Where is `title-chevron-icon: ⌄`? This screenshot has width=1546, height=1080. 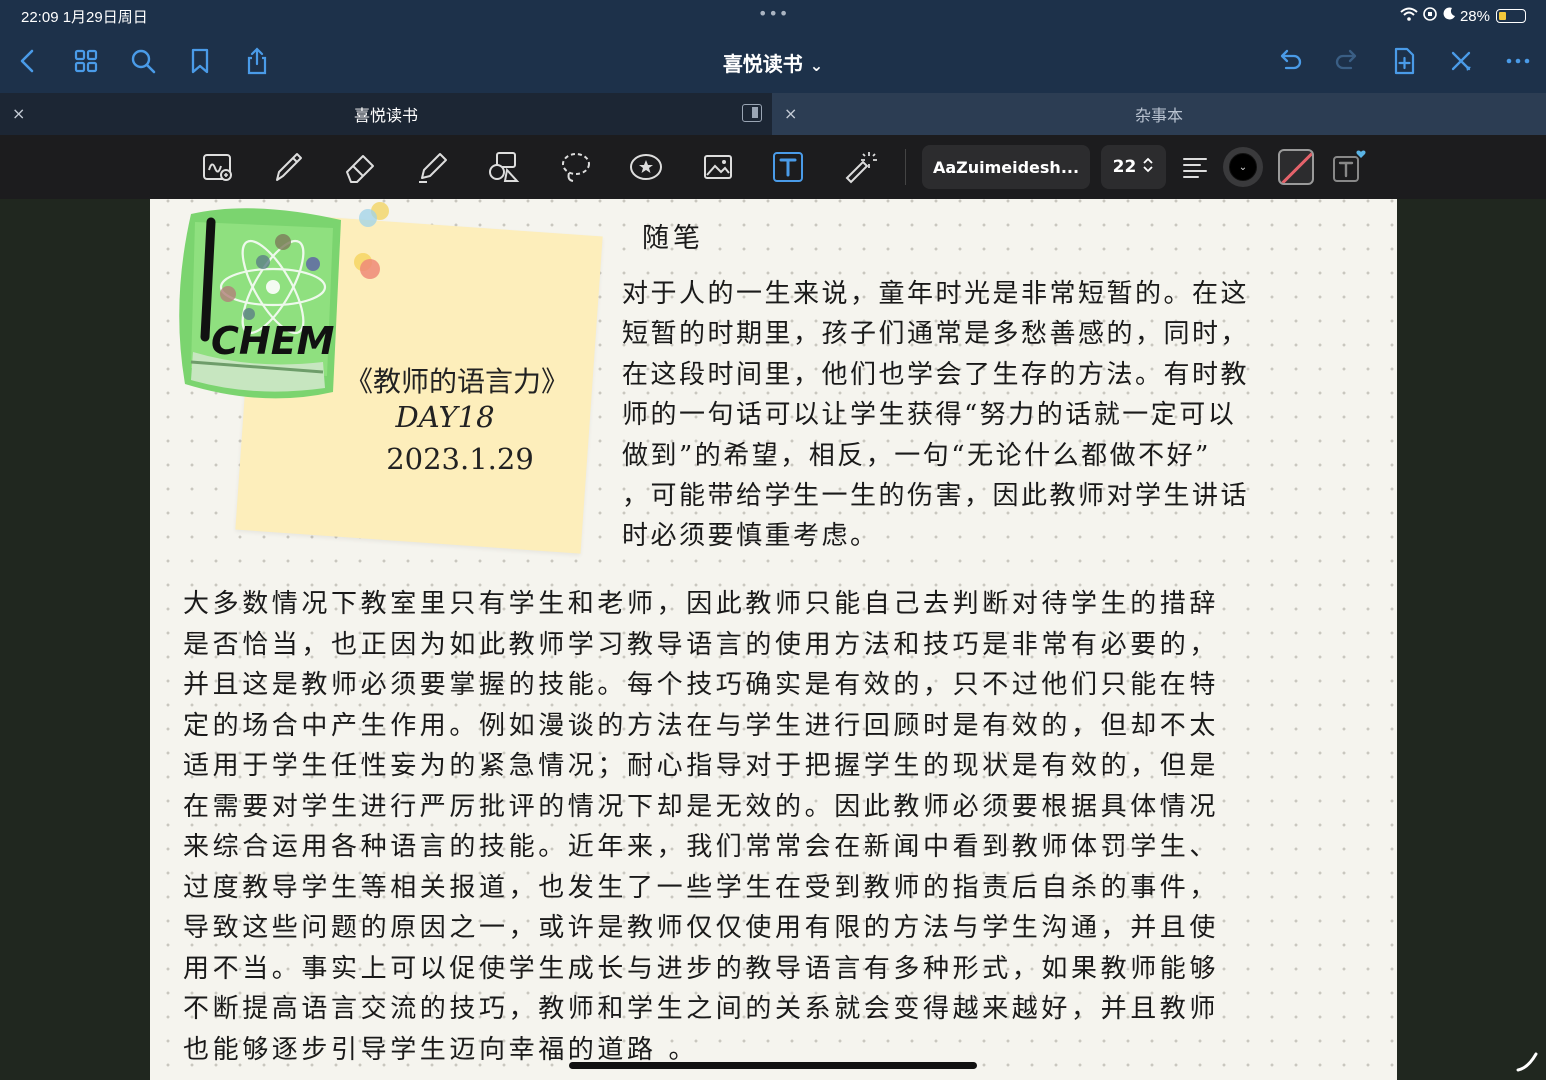
title-chevron-icon: ⌄ is located at coordinates (816, 65).